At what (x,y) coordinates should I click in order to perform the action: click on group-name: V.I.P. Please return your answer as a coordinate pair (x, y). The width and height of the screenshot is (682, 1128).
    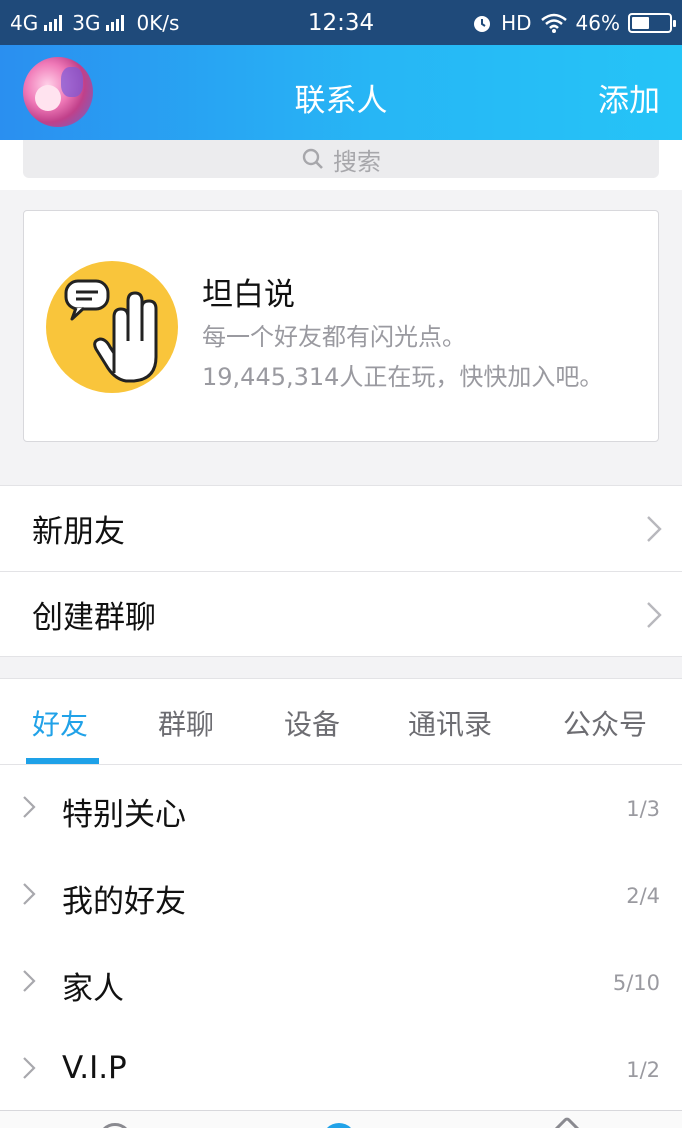
    Looking at the image, I should click on (94, 1068).